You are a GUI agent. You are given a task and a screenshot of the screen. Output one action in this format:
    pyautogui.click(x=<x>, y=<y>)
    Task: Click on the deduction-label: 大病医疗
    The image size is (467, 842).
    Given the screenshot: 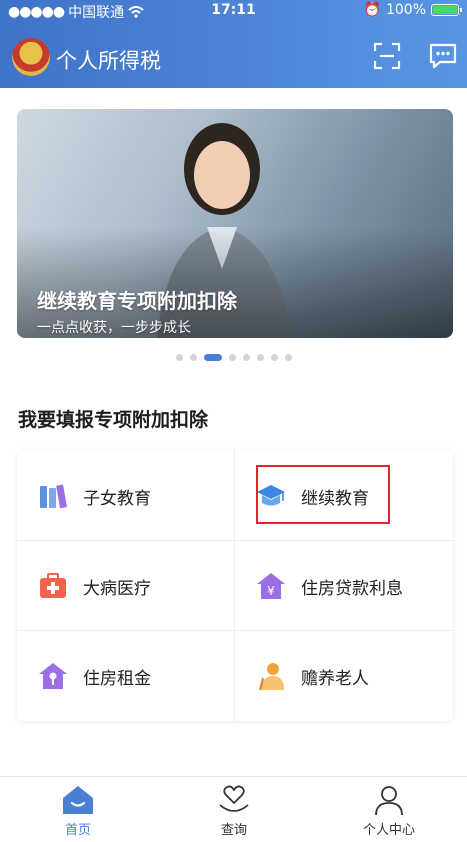 What is the action you would take?
    pyautogui.click(x=117, y=589)
    